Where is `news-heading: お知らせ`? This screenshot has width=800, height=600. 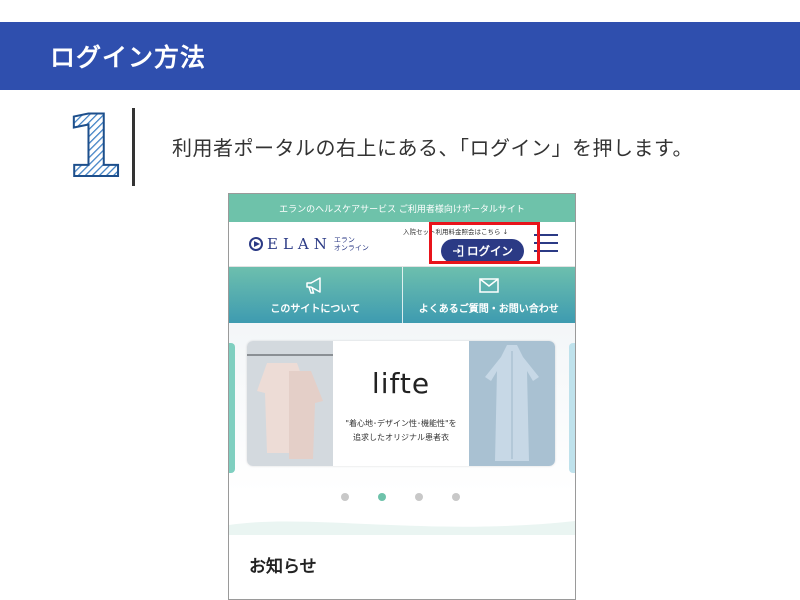 news-heading: お知らせ is located at coordinates (283, 567).